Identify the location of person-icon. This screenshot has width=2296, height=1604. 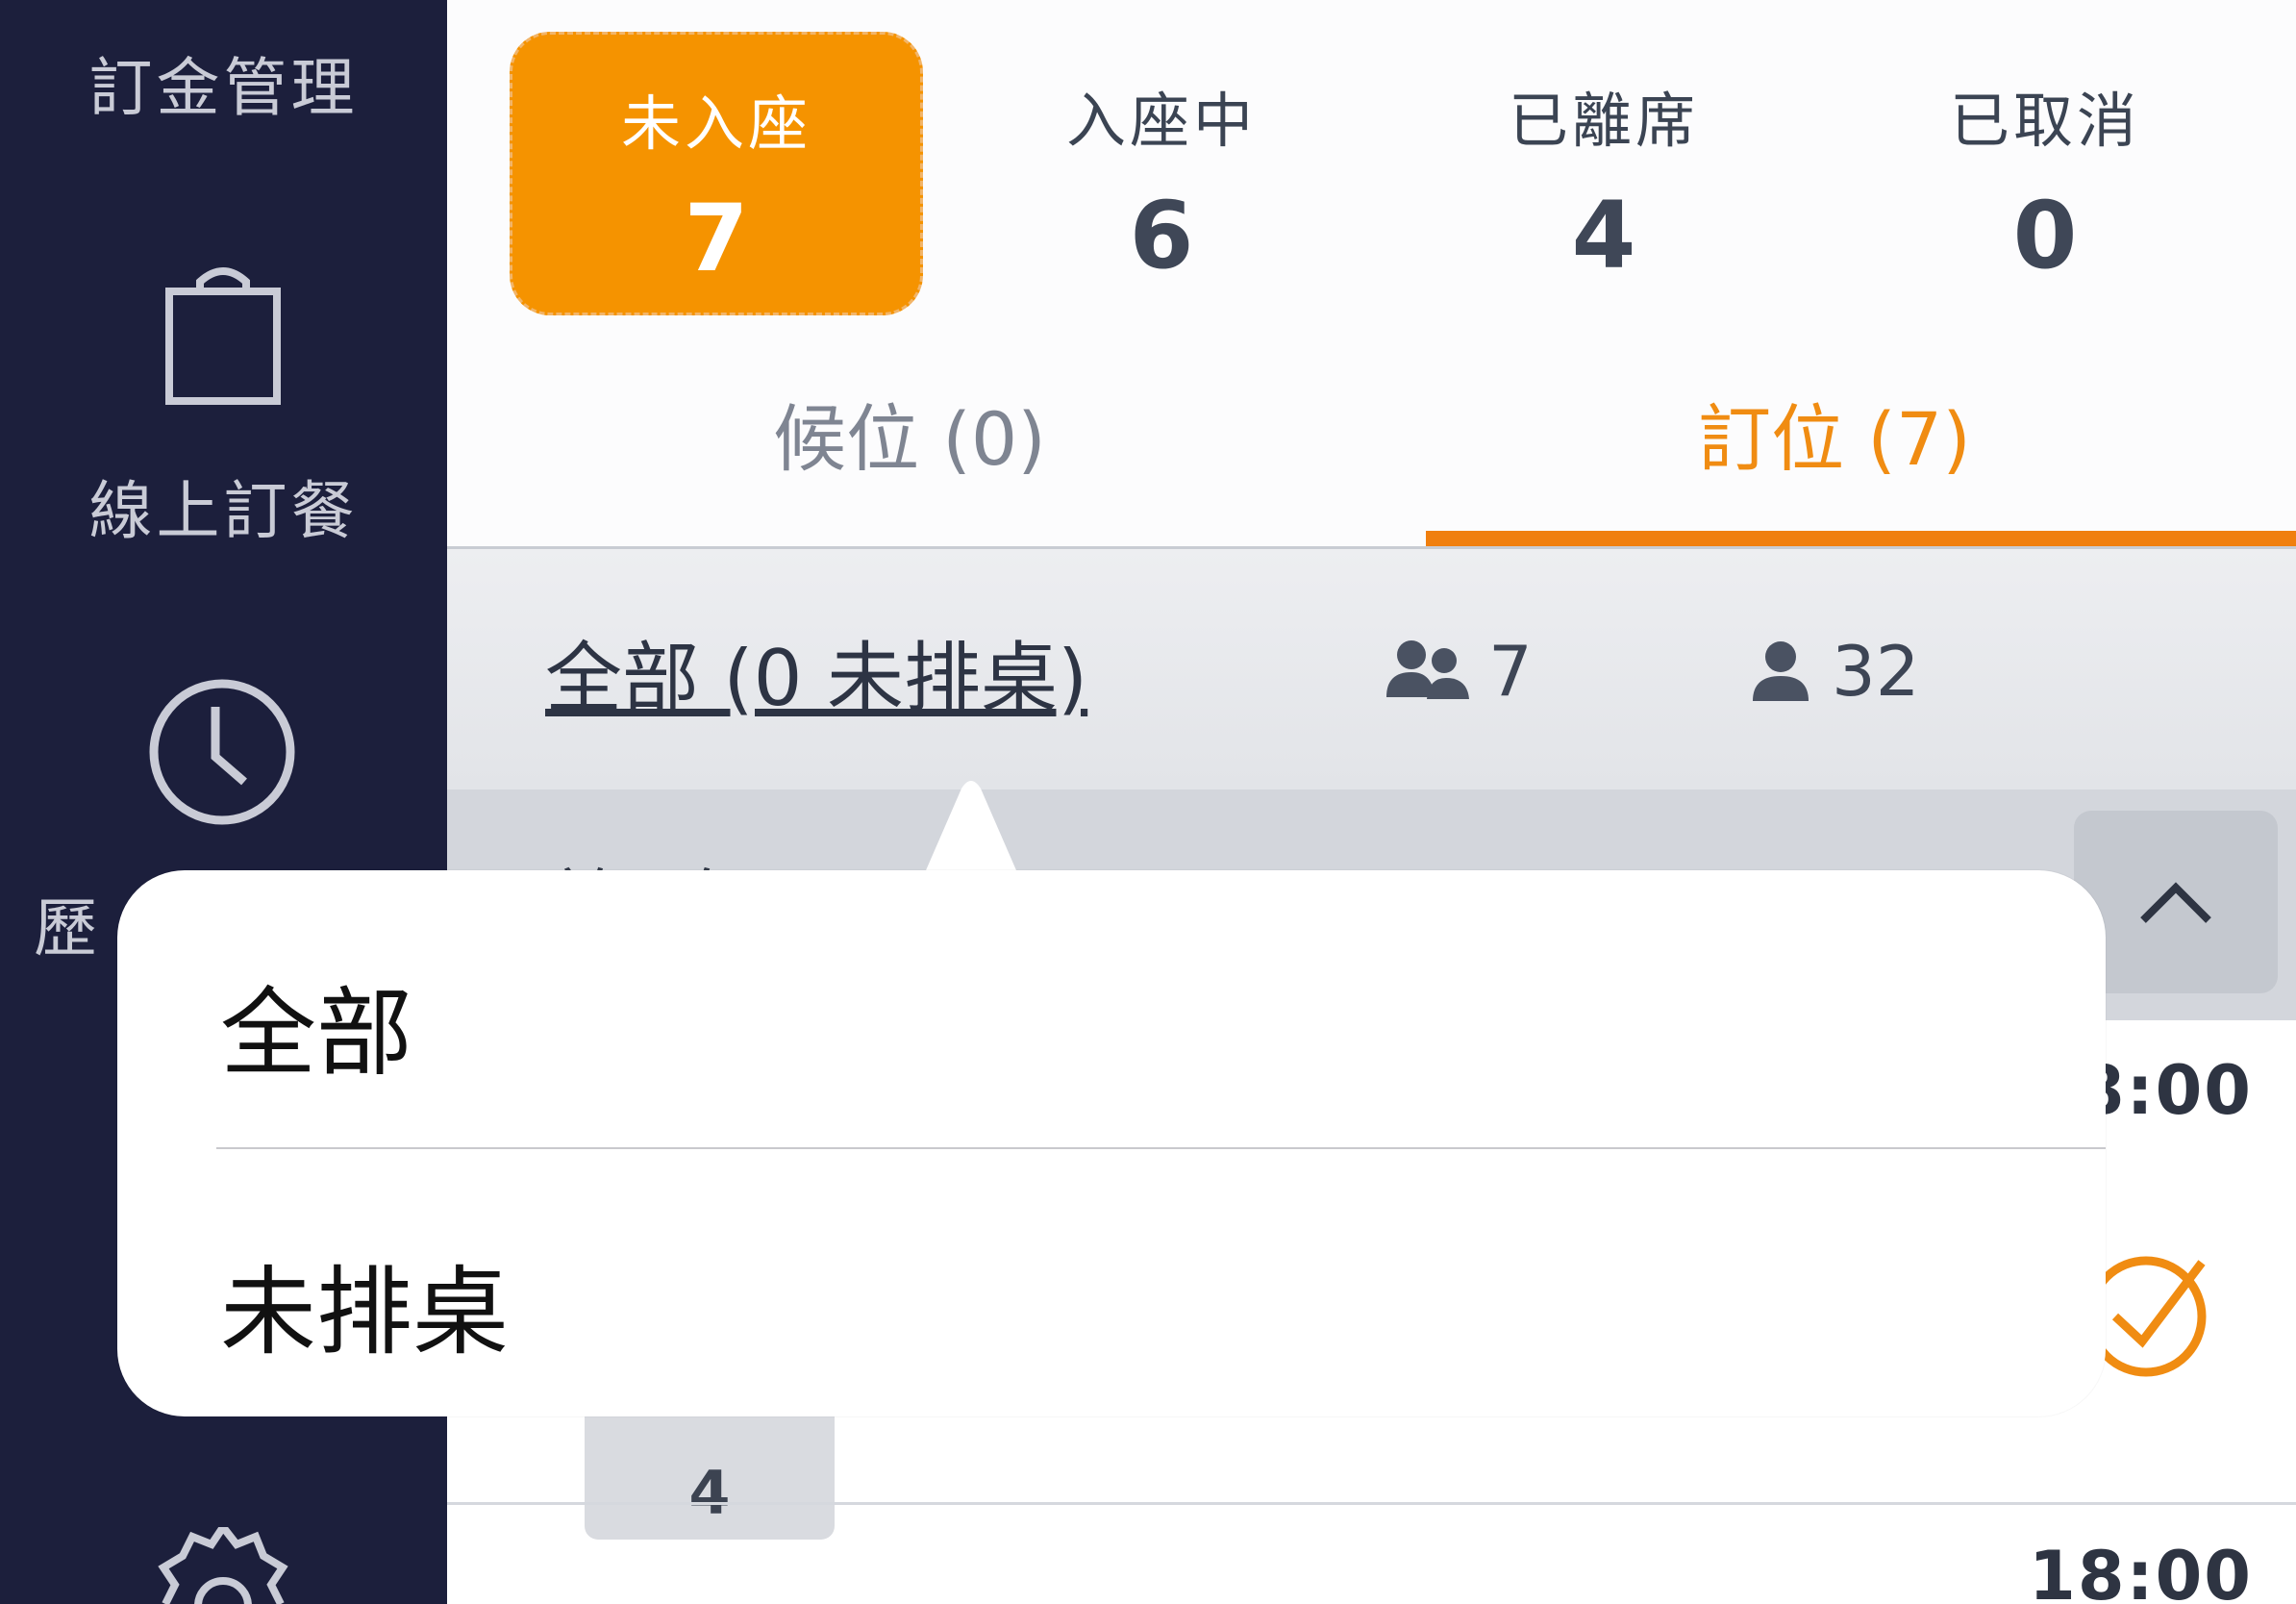
(1781, 671).